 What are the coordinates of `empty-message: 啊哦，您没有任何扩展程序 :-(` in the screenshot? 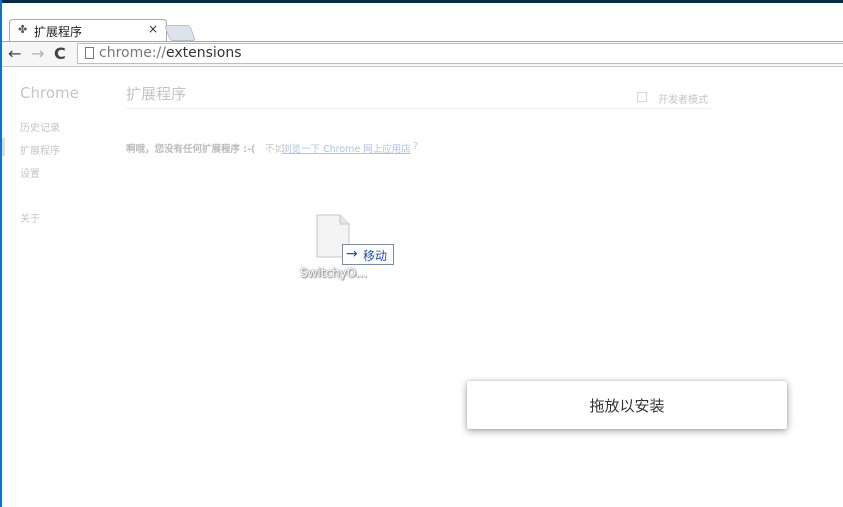 It's located at (191, 149).